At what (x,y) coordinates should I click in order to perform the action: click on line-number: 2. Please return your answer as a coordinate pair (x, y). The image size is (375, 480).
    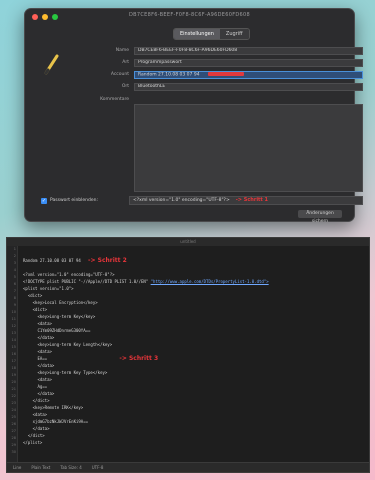
    Looking at the image, I should click on (14, 256).